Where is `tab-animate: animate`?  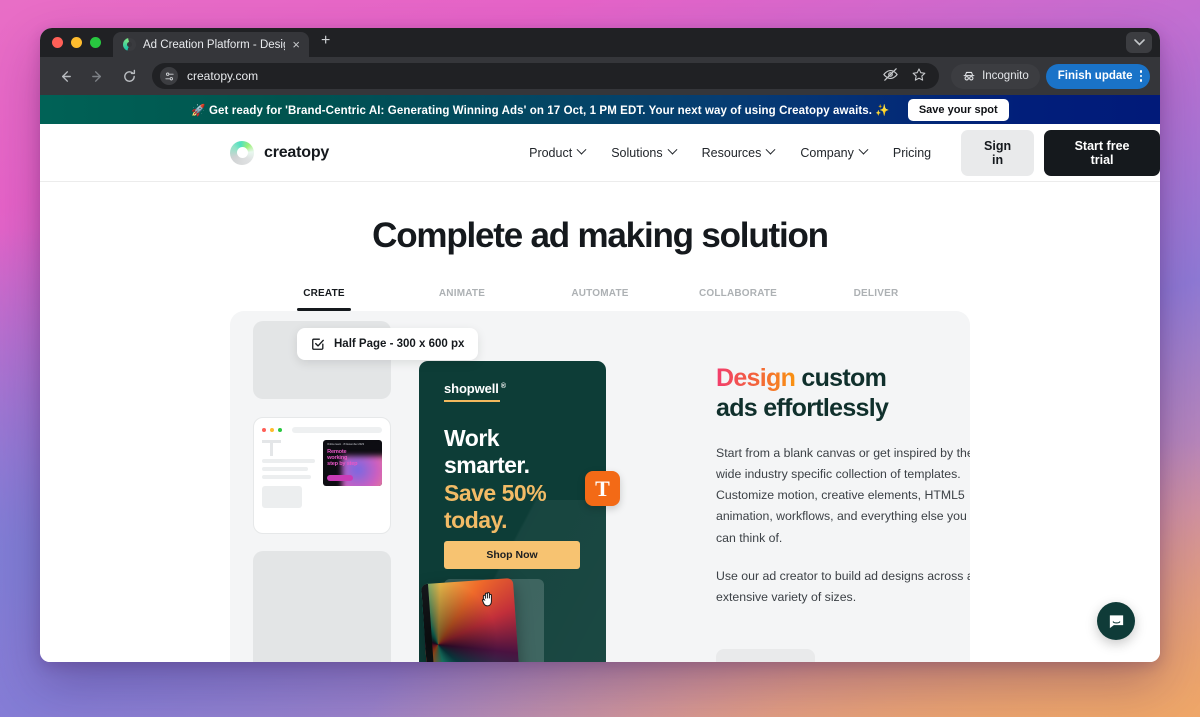 tab-animate: animate is located at coordinates (462, 297).